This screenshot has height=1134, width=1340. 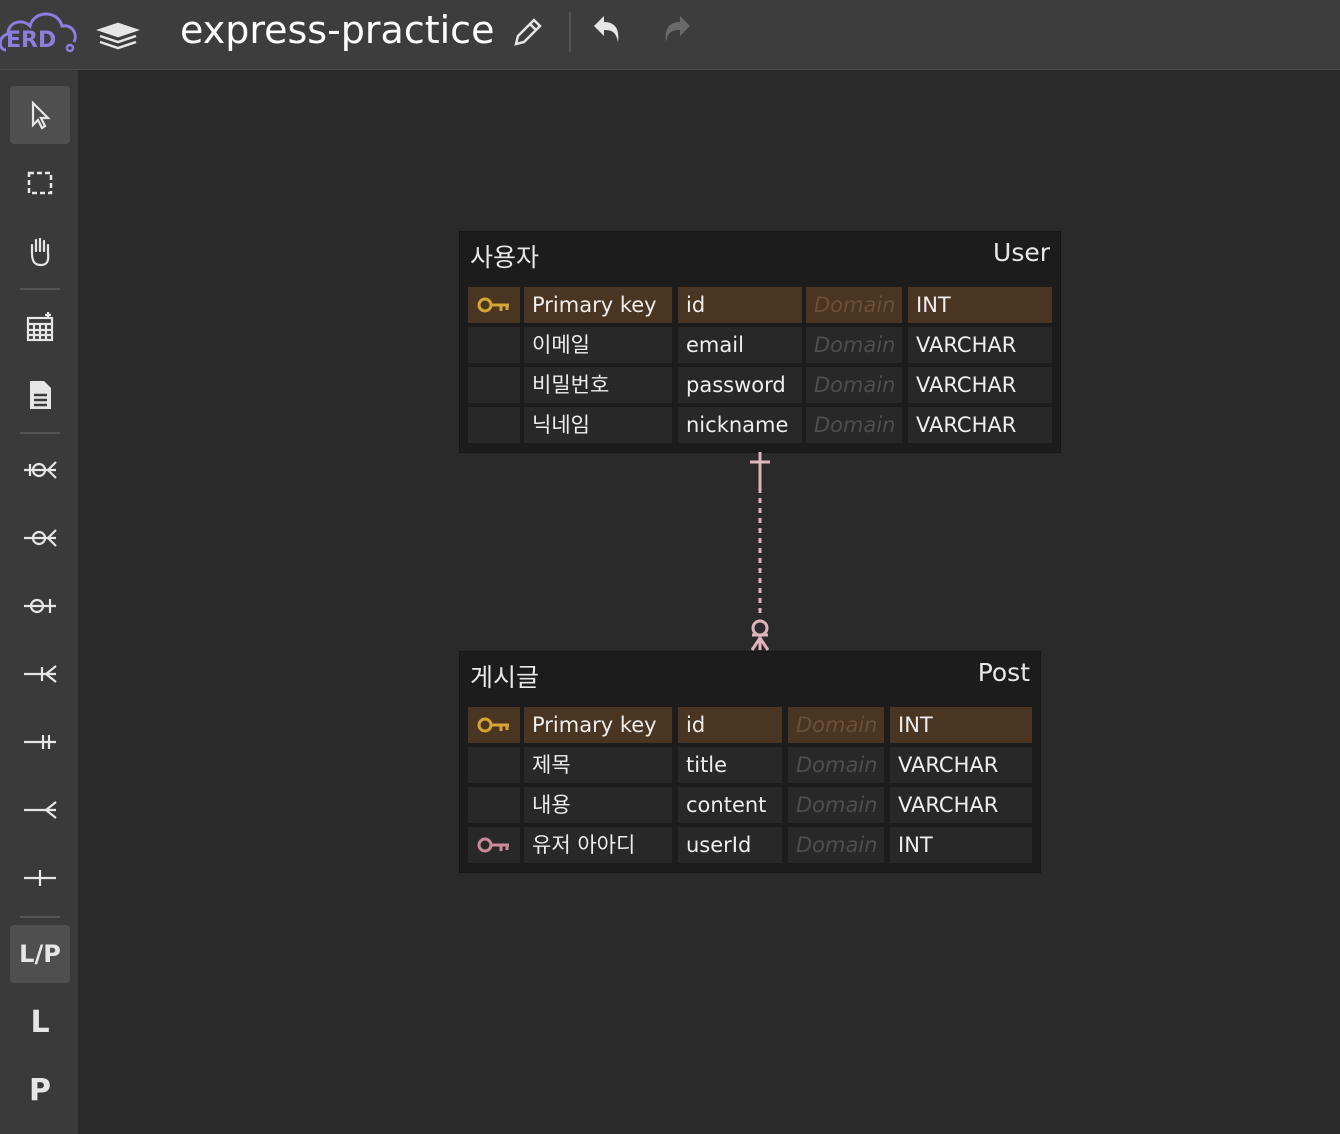 I want to click on toolbar-divider, so click(x=570, y=32).